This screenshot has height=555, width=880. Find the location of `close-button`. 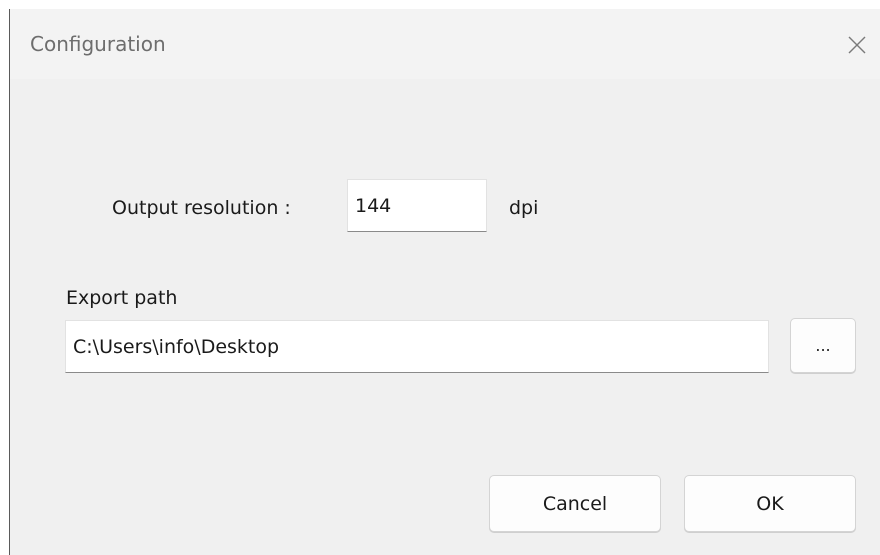

close-button is located at coordinates (857, 45).